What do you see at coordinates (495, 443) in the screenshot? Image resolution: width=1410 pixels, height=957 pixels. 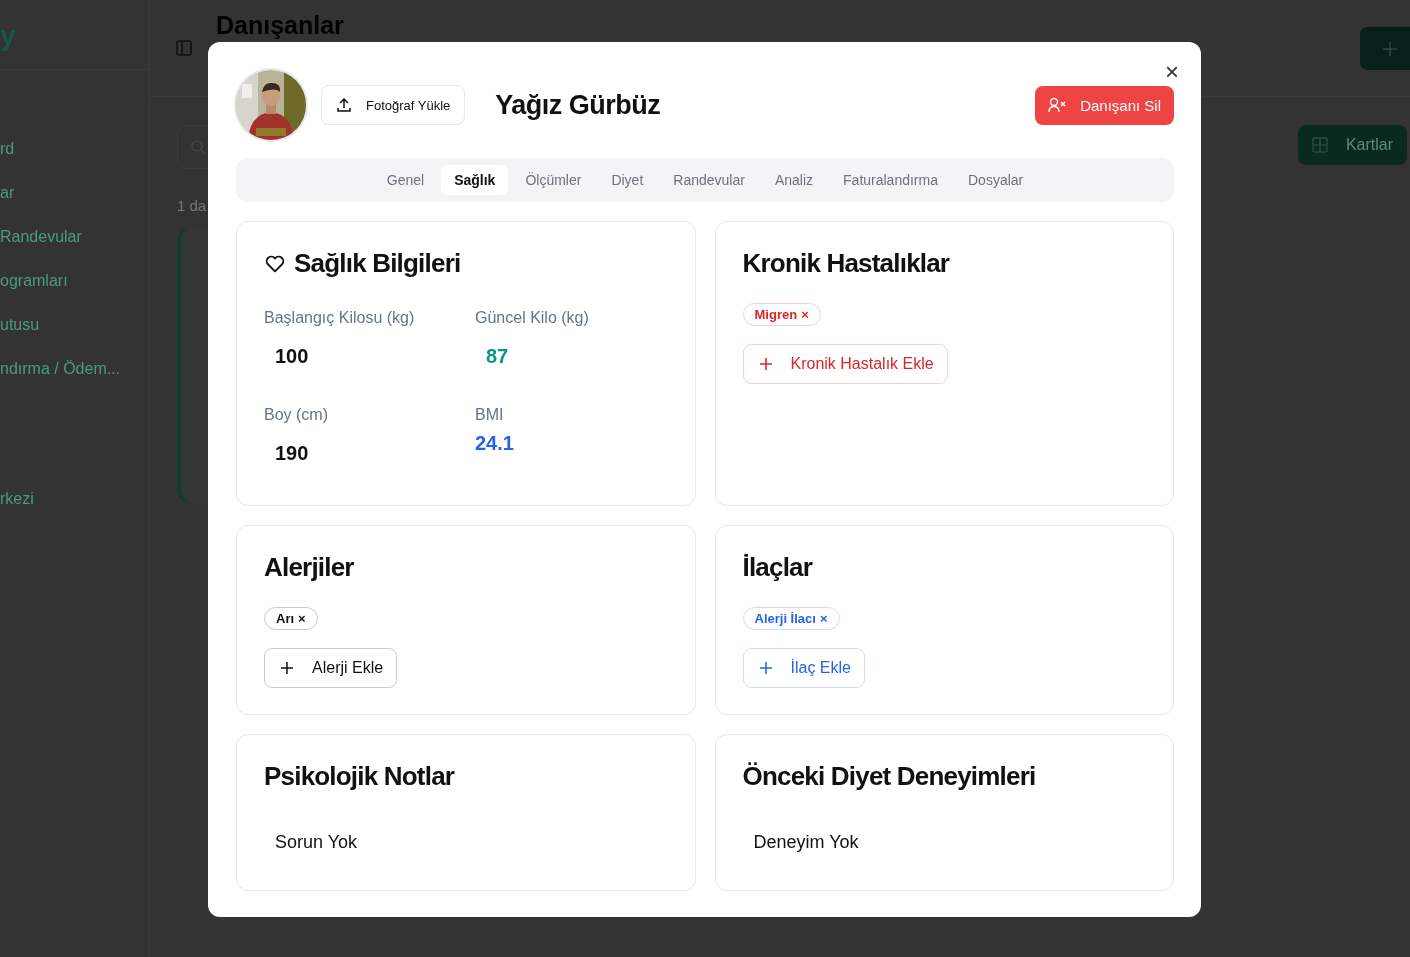 I see `field-value: 24.1` at bounding box center [495, 443].